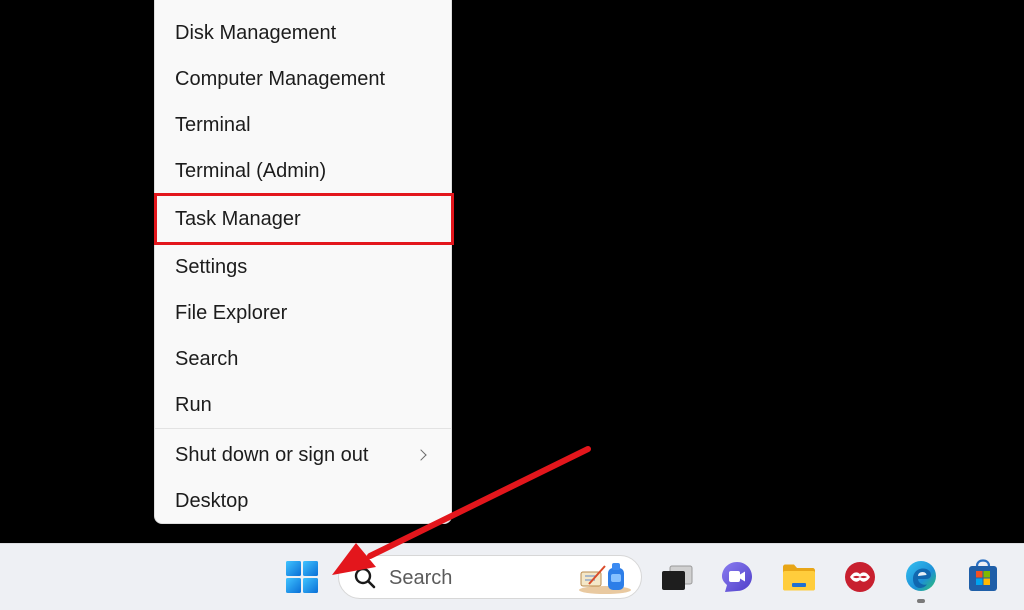 Image resolution: width=1024 pixels, height=610 pixels. Describe the element at coordinates (421, 455) in the screenshot. I see `chevron-right-icon` at that location.